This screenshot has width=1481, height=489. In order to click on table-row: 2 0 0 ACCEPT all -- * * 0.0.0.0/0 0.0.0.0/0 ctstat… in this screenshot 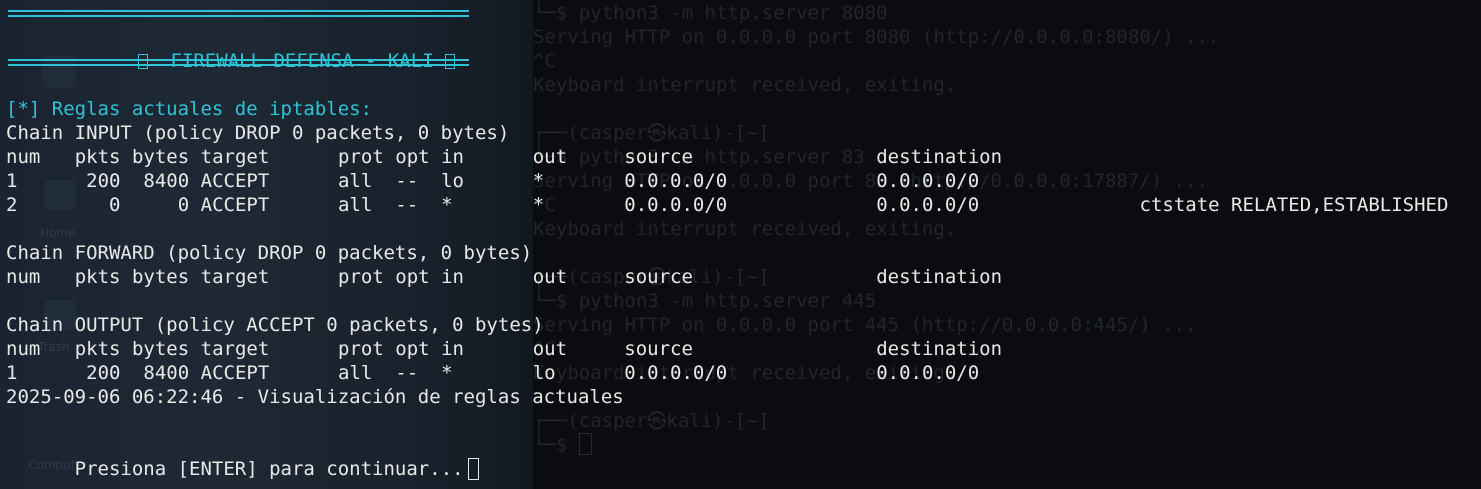, I will do `click(741, 205)`.